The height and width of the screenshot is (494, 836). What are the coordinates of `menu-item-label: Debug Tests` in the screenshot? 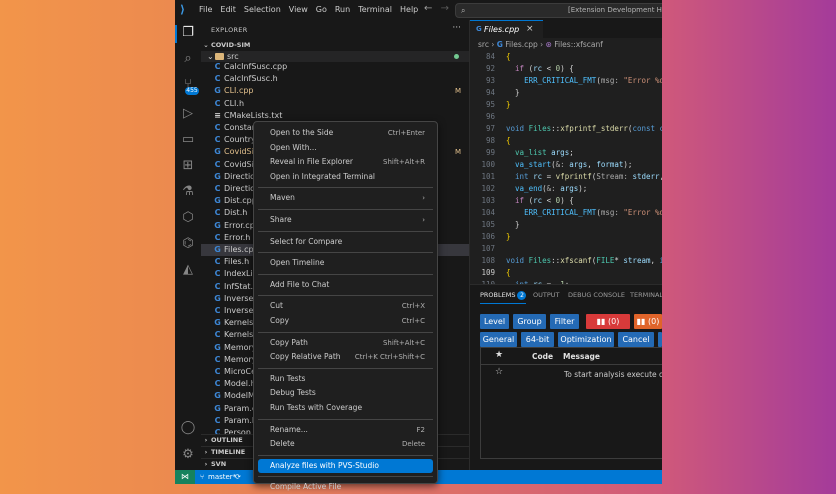 It's located at (293, 393).